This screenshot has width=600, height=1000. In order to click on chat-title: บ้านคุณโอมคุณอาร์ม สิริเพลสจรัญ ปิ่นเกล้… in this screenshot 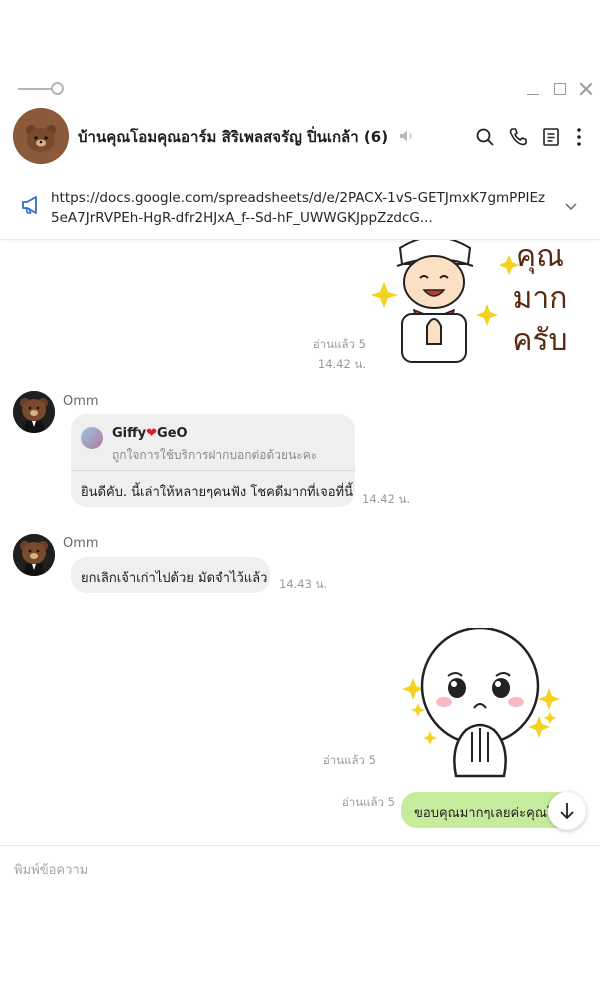, I will do `click(246, 137)`.